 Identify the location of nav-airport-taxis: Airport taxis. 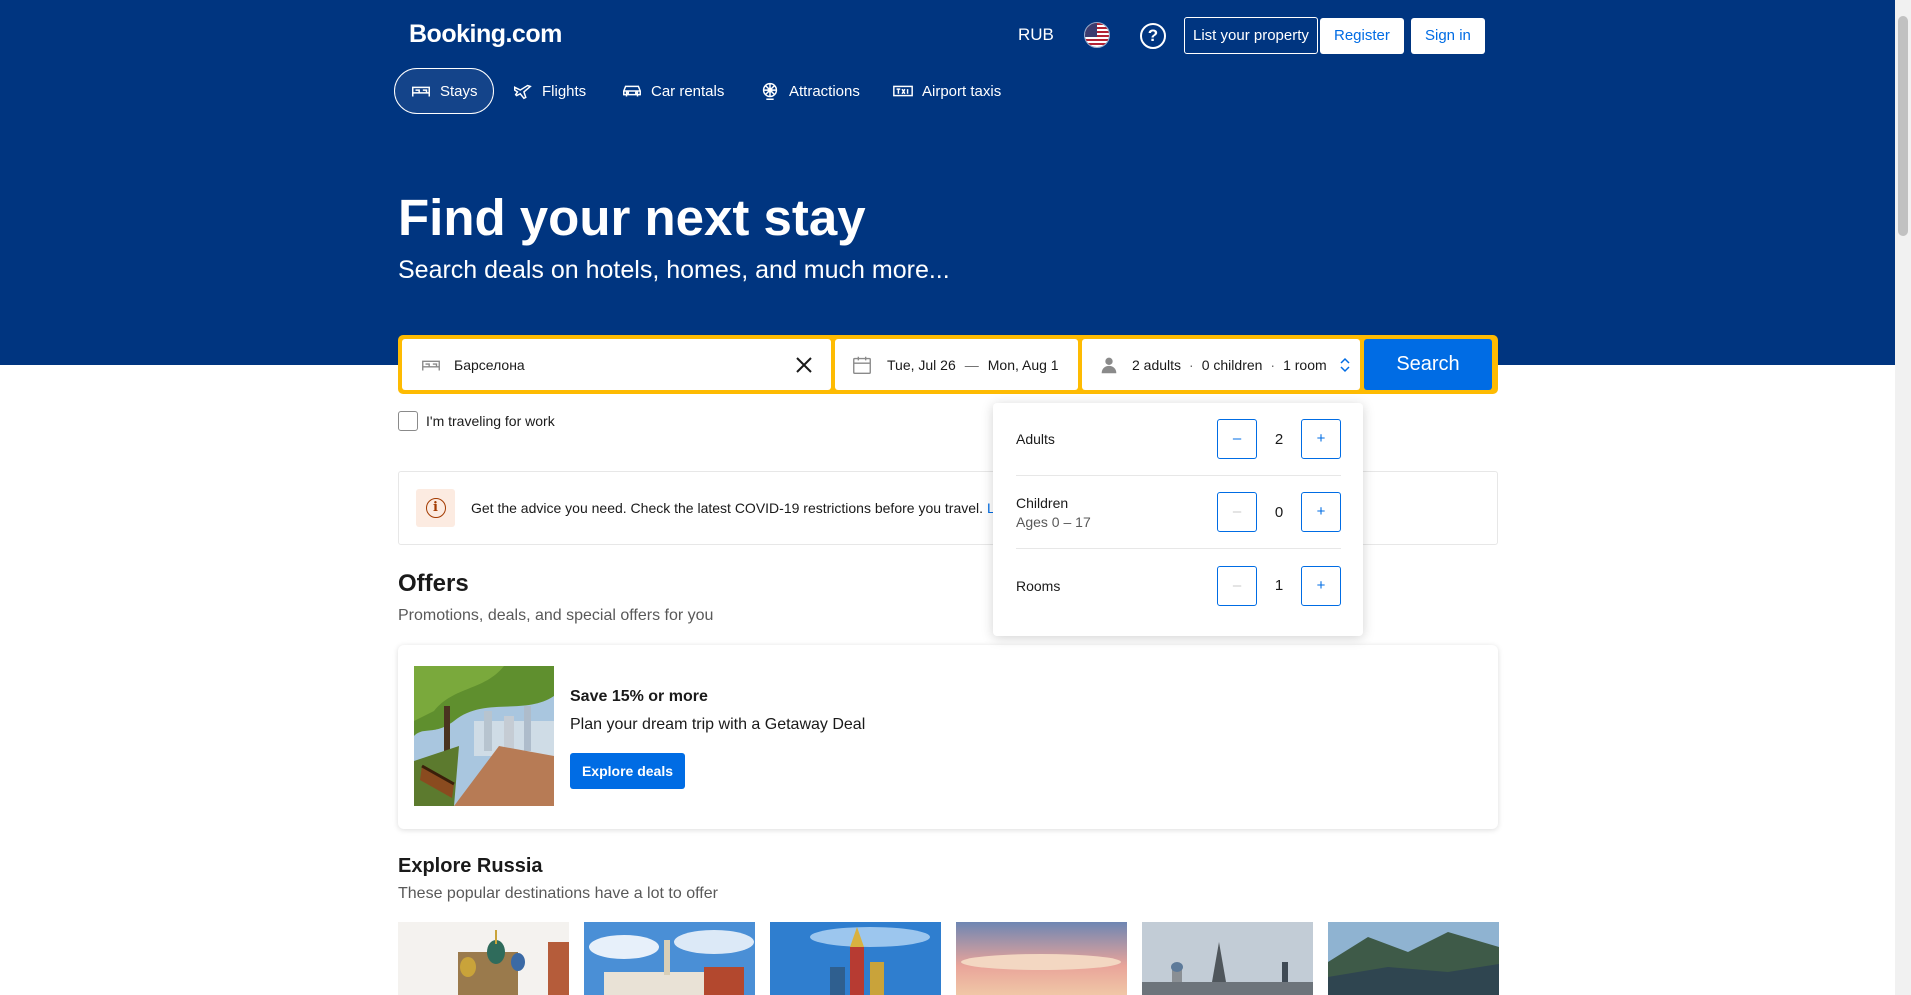
(946, 91).